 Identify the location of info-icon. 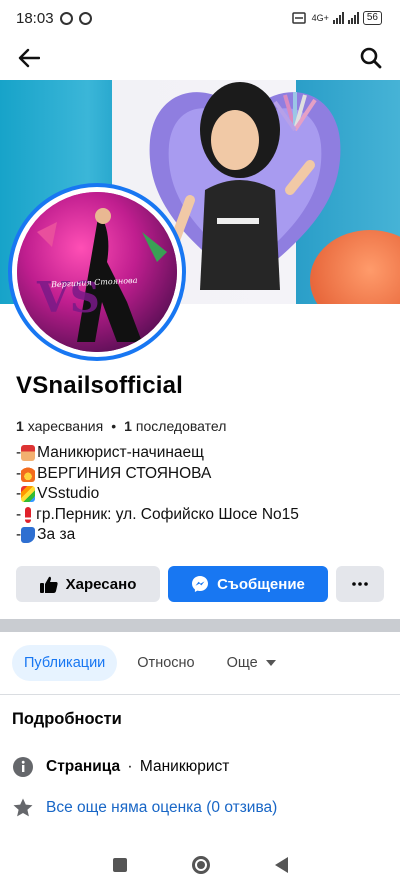
(23, 767).